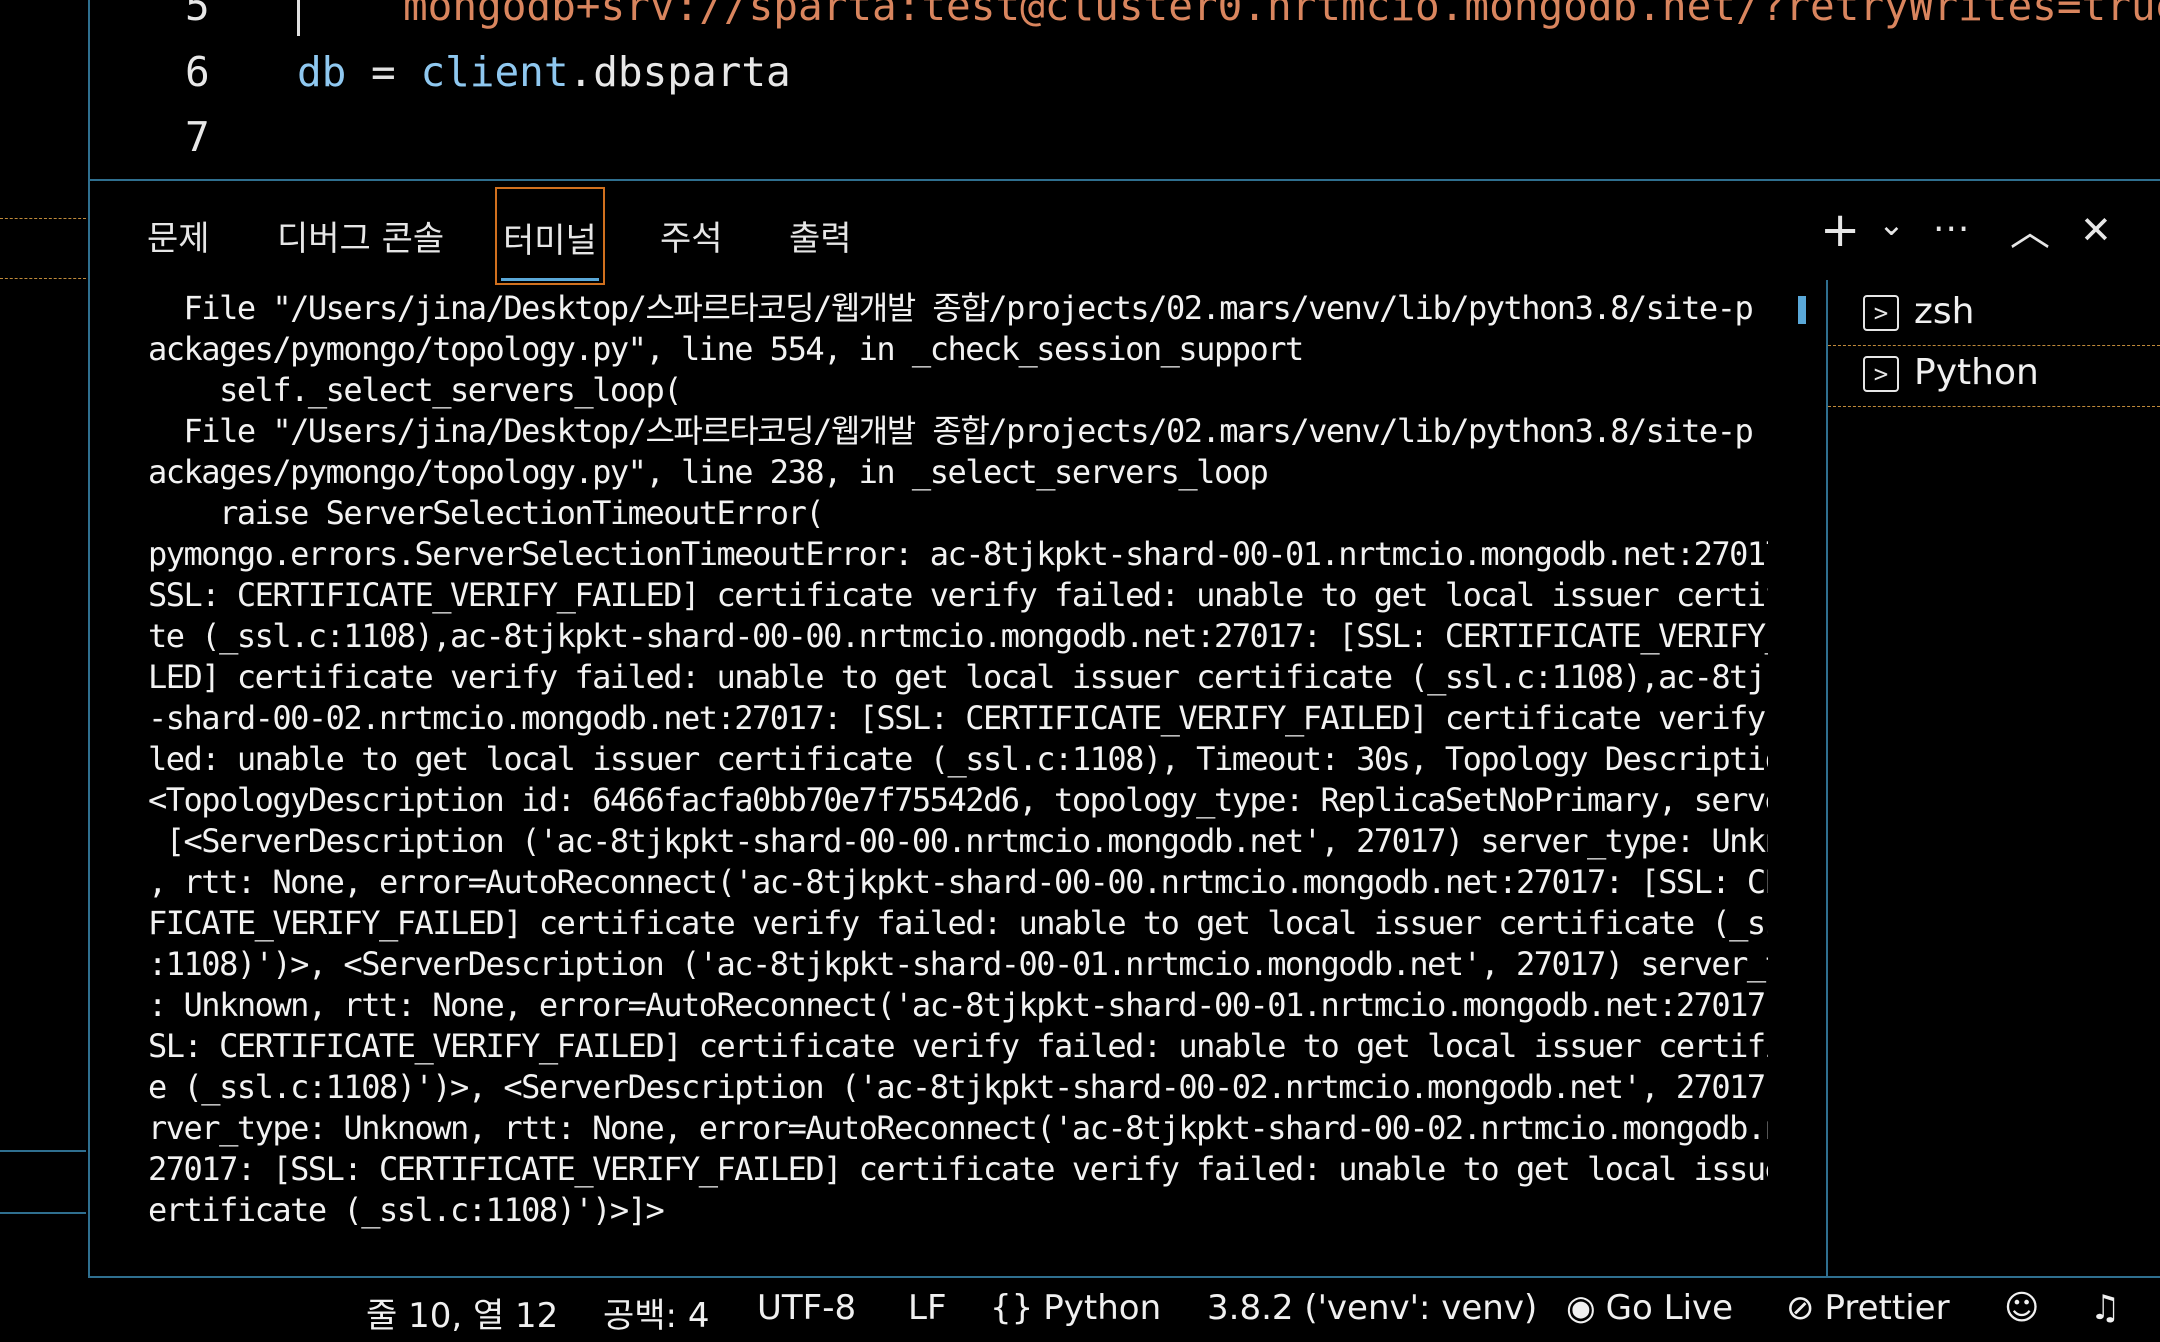 Image resolution: width=2160 pixels, height=1342 pixels. I want to click on tab-terminal: 터미널, so click(550, 236).